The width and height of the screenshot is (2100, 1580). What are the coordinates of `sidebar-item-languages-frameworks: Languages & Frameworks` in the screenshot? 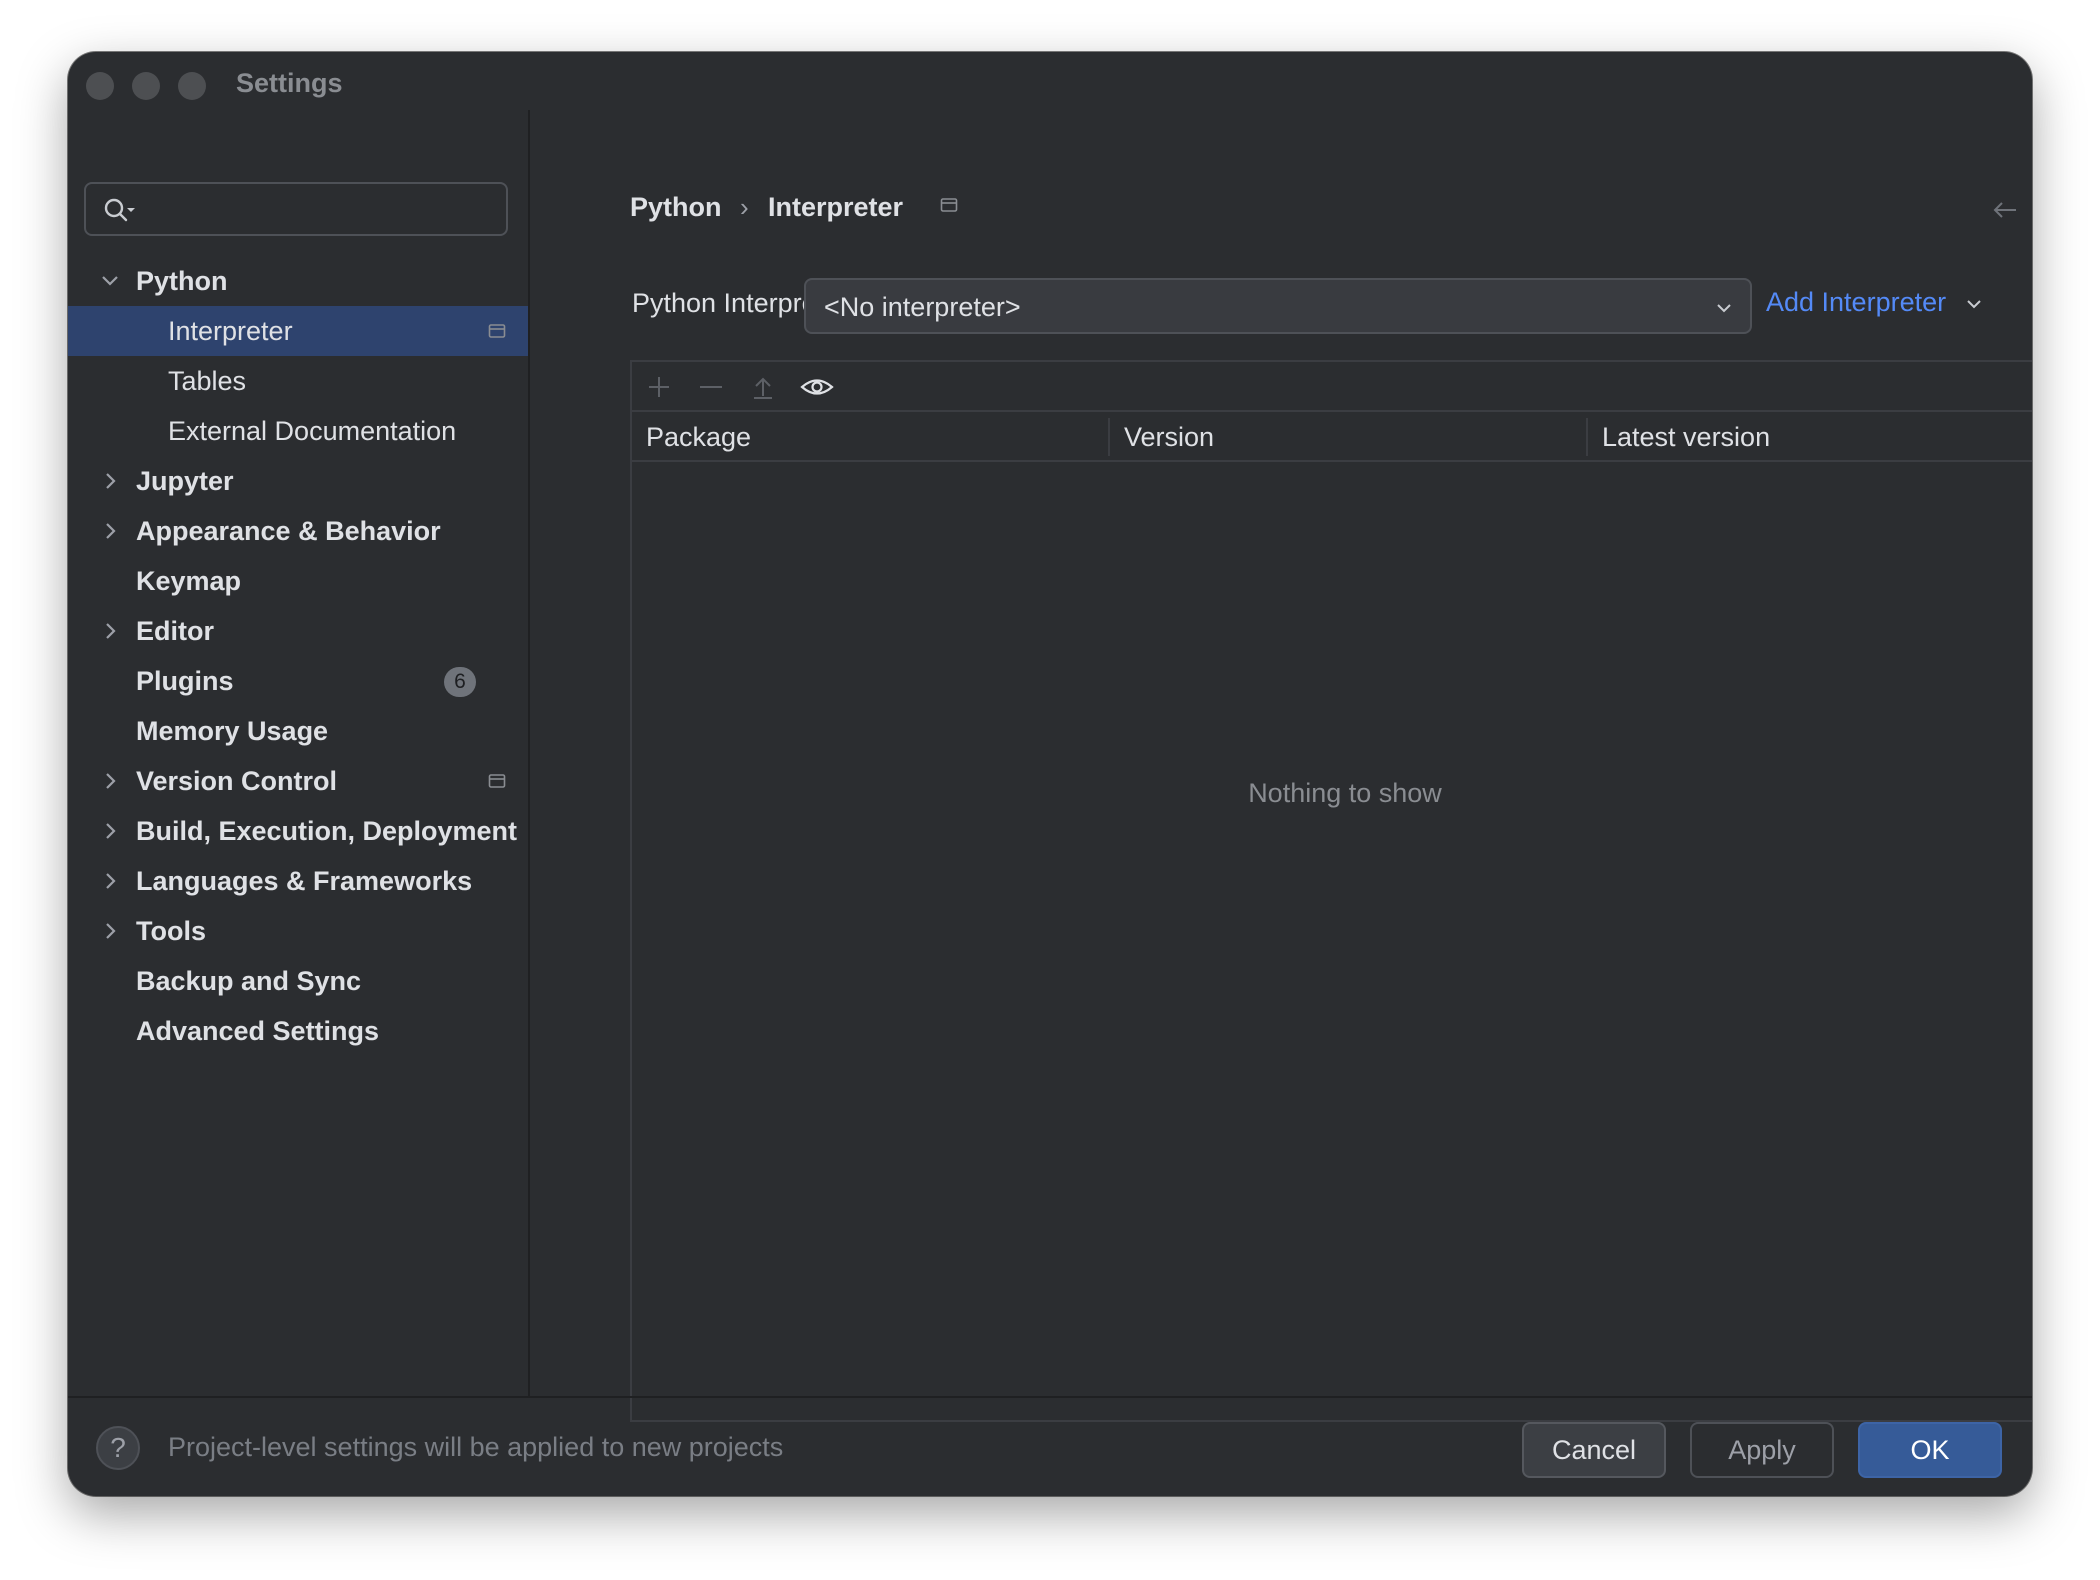 It's located at (298, 881).